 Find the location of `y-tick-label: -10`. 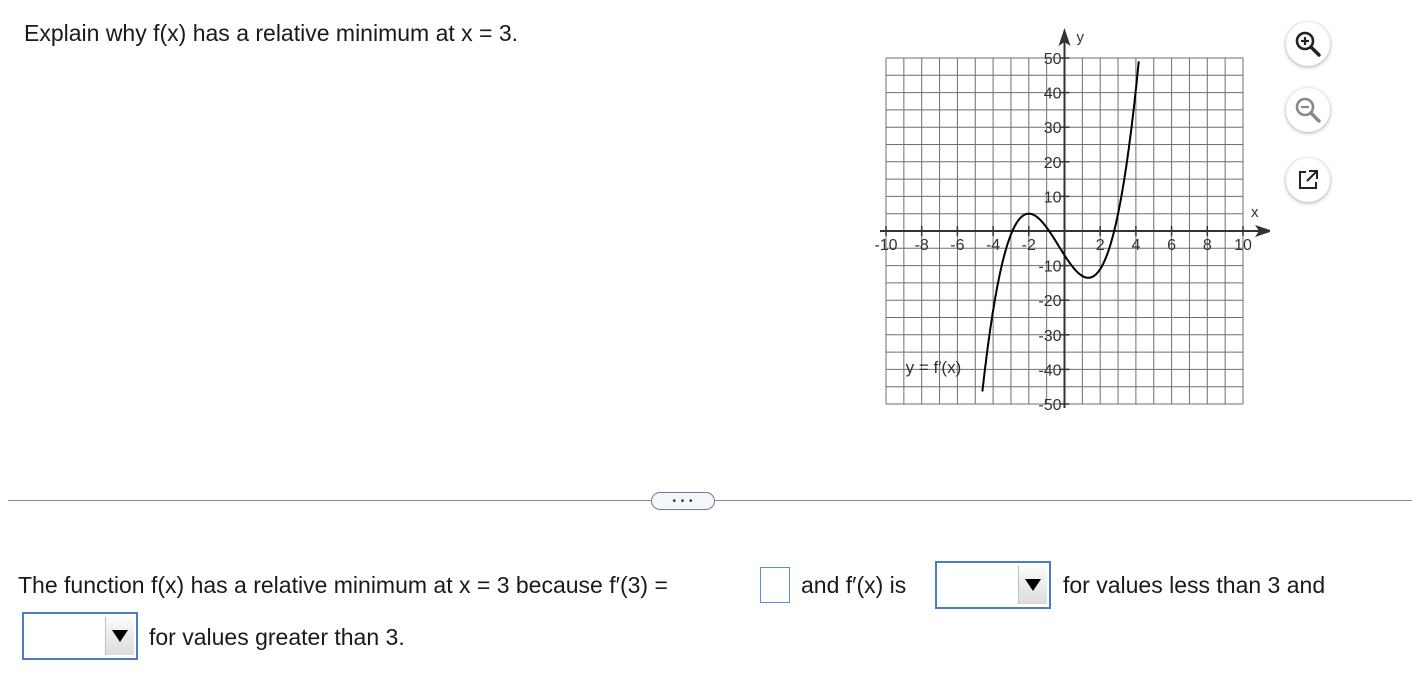

y-tick-label: -10 is located at coordinates (1049, 267).